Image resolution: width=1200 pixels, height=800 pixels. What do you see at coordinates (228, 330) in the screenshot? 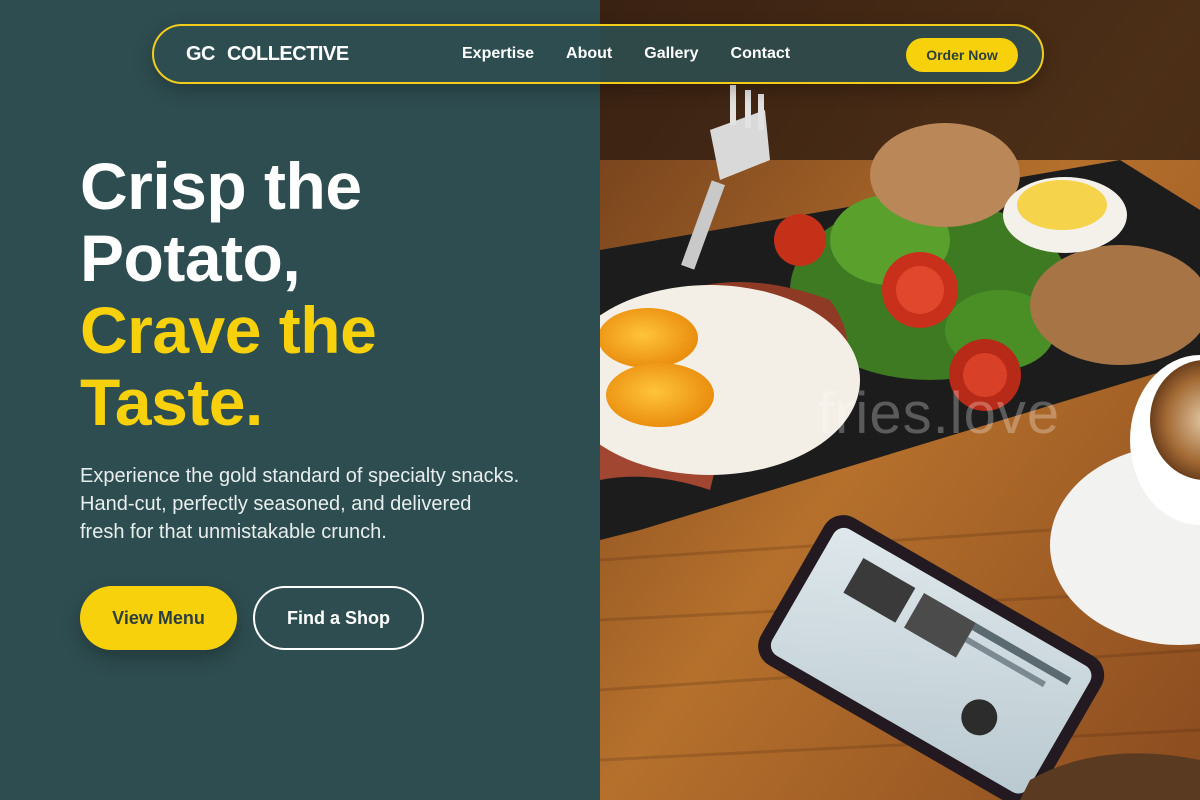
I see `hero-title-accent-line-1: Crave the` at bounding box center [228, 330].